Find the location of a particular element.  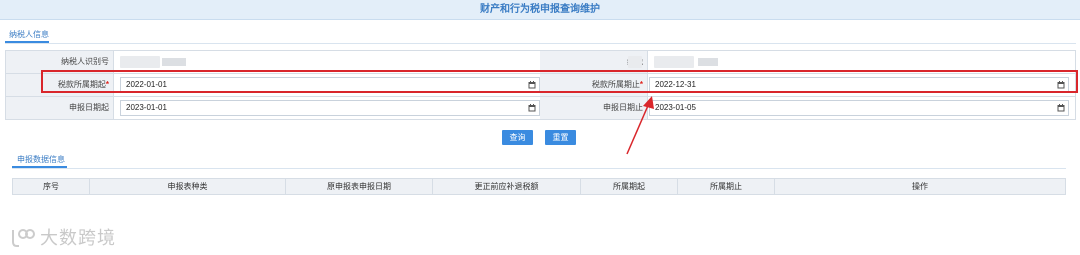

tab-declaration-data: 申报数据信息 is located at coordinates (41, 159).